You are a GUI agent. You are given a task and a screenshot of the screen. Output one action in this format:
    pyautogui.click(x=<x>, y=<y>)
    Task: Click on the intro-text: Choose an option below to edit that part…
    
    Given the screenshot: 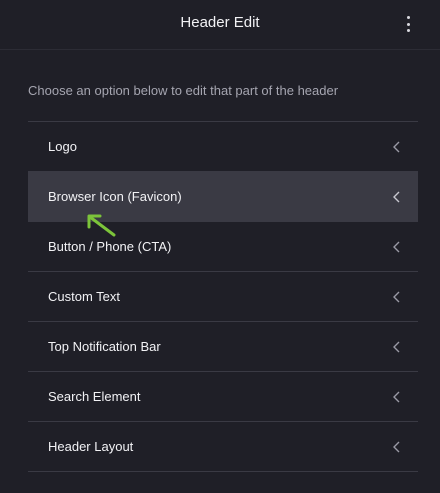 What is the action you would take?
    pyautogui.click(x=183, y=90)
    